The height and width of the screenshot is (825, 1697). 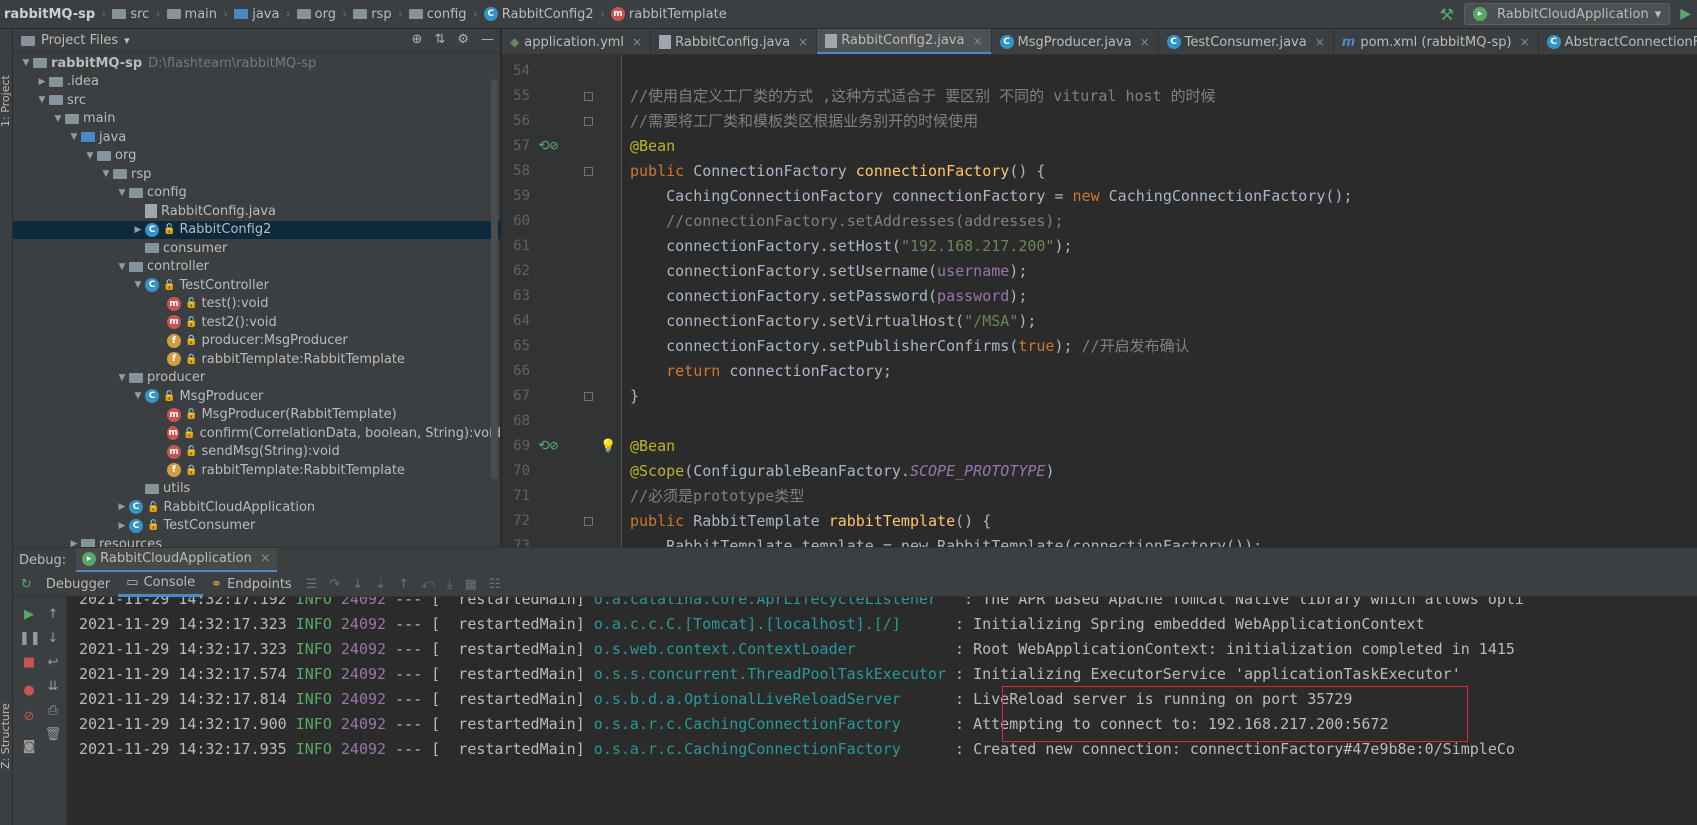 What do you see at coordinates (428, 584) in the screenshot?
I see `drop-frame-icon: ⤺` at bounding box center [428, 584].